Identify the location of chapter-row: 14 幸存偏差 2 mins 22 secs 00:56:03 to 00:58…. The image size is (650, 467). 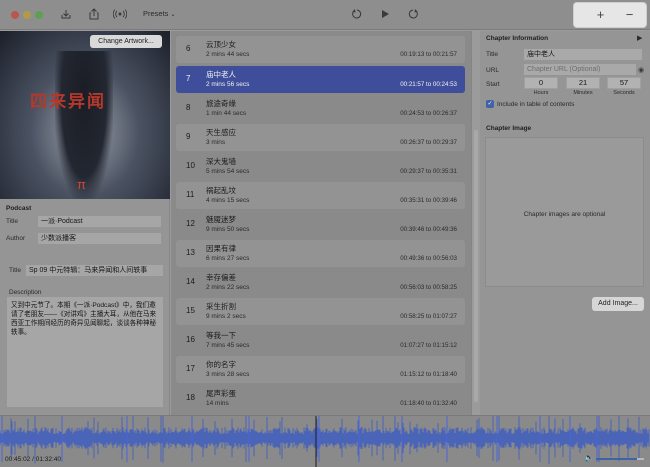
(320, 282).